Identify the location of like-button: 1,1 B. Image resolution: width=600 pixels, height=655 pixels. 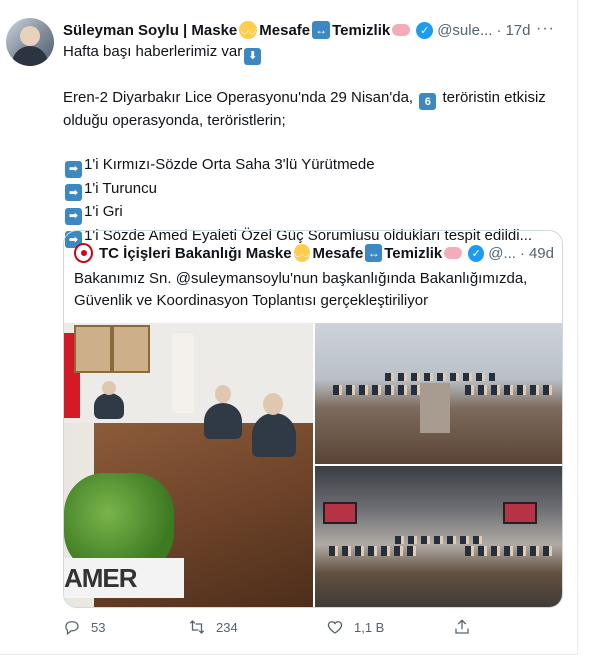
(355, 627).